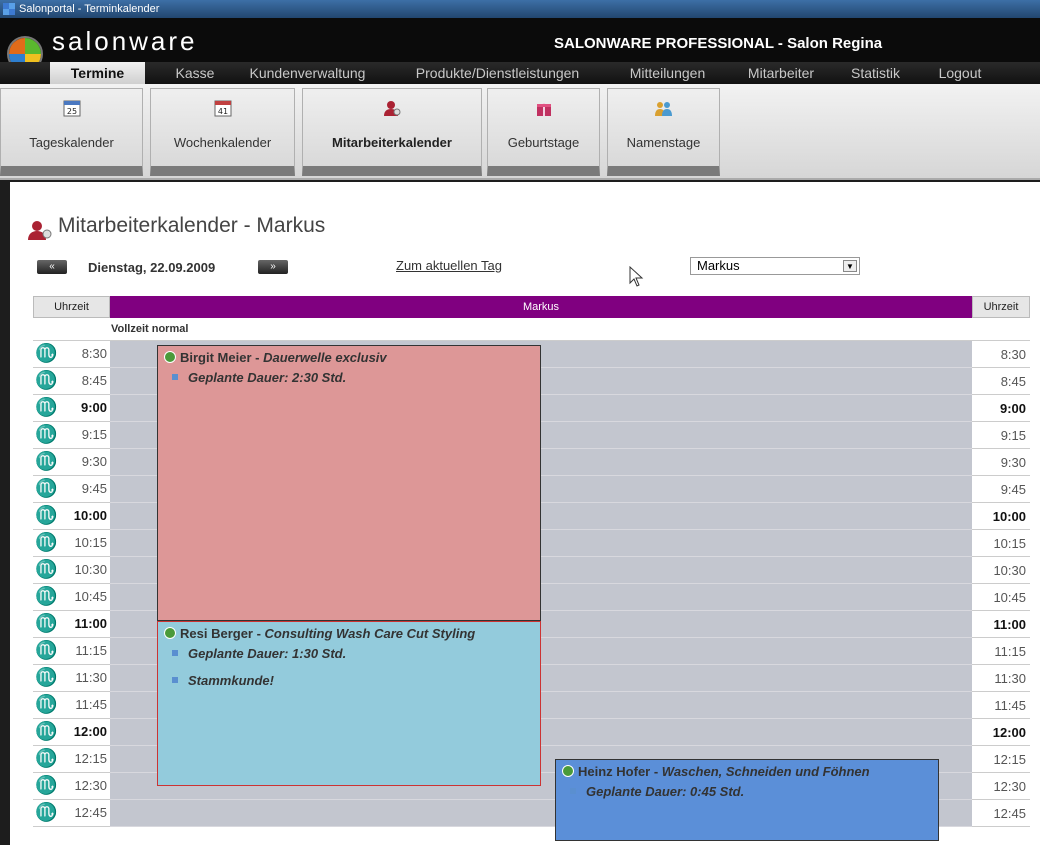 The image size is (1040, 845). I want to click on today-link: Zum aktuellen Tag, so click(449, 265).